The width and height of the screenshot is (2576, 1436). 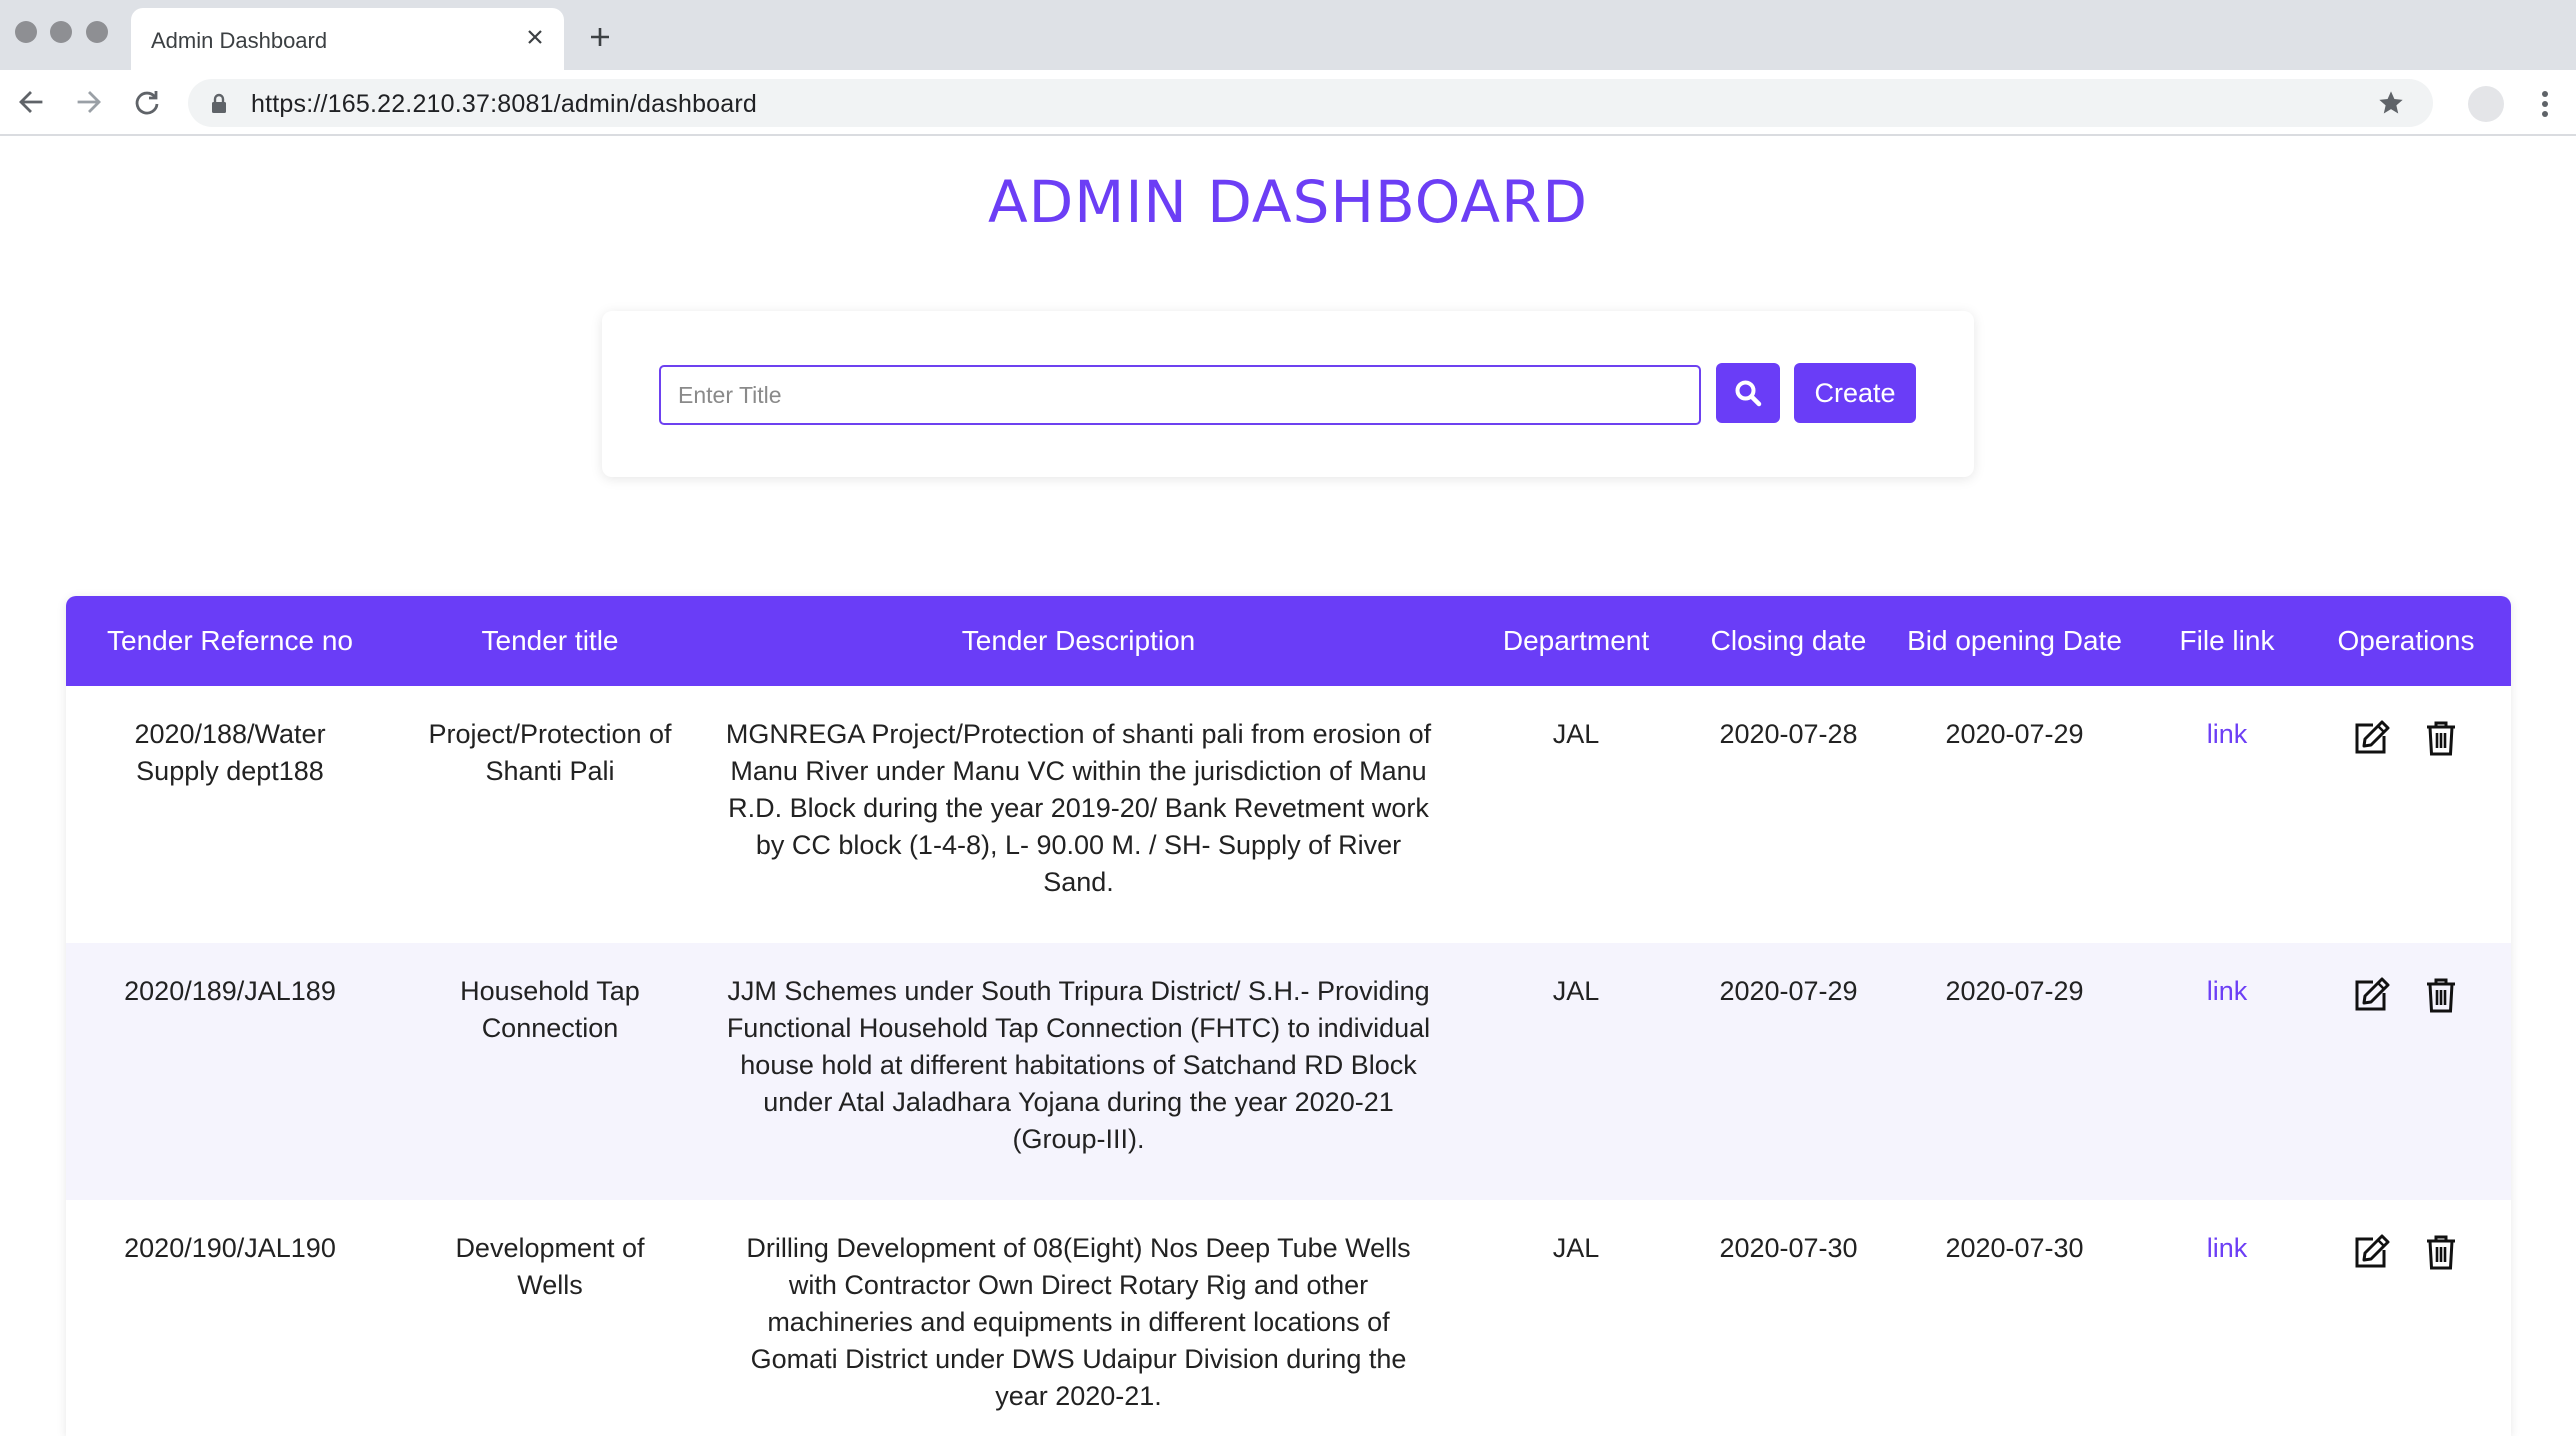 What do you see at coordinates (2391, 103) in the screenshot?
I see `bookmark-star-icon` at bounding box center [2391, 103].